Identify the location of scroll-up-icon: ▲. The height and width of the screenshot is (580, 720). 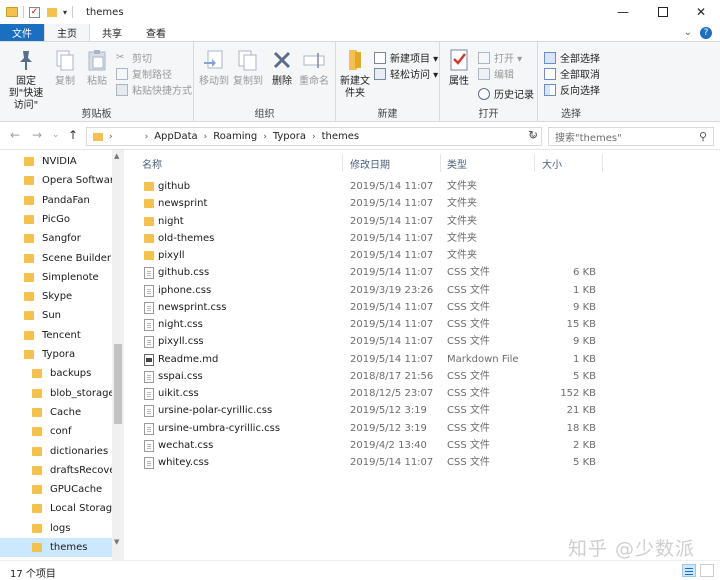
(116, 156).